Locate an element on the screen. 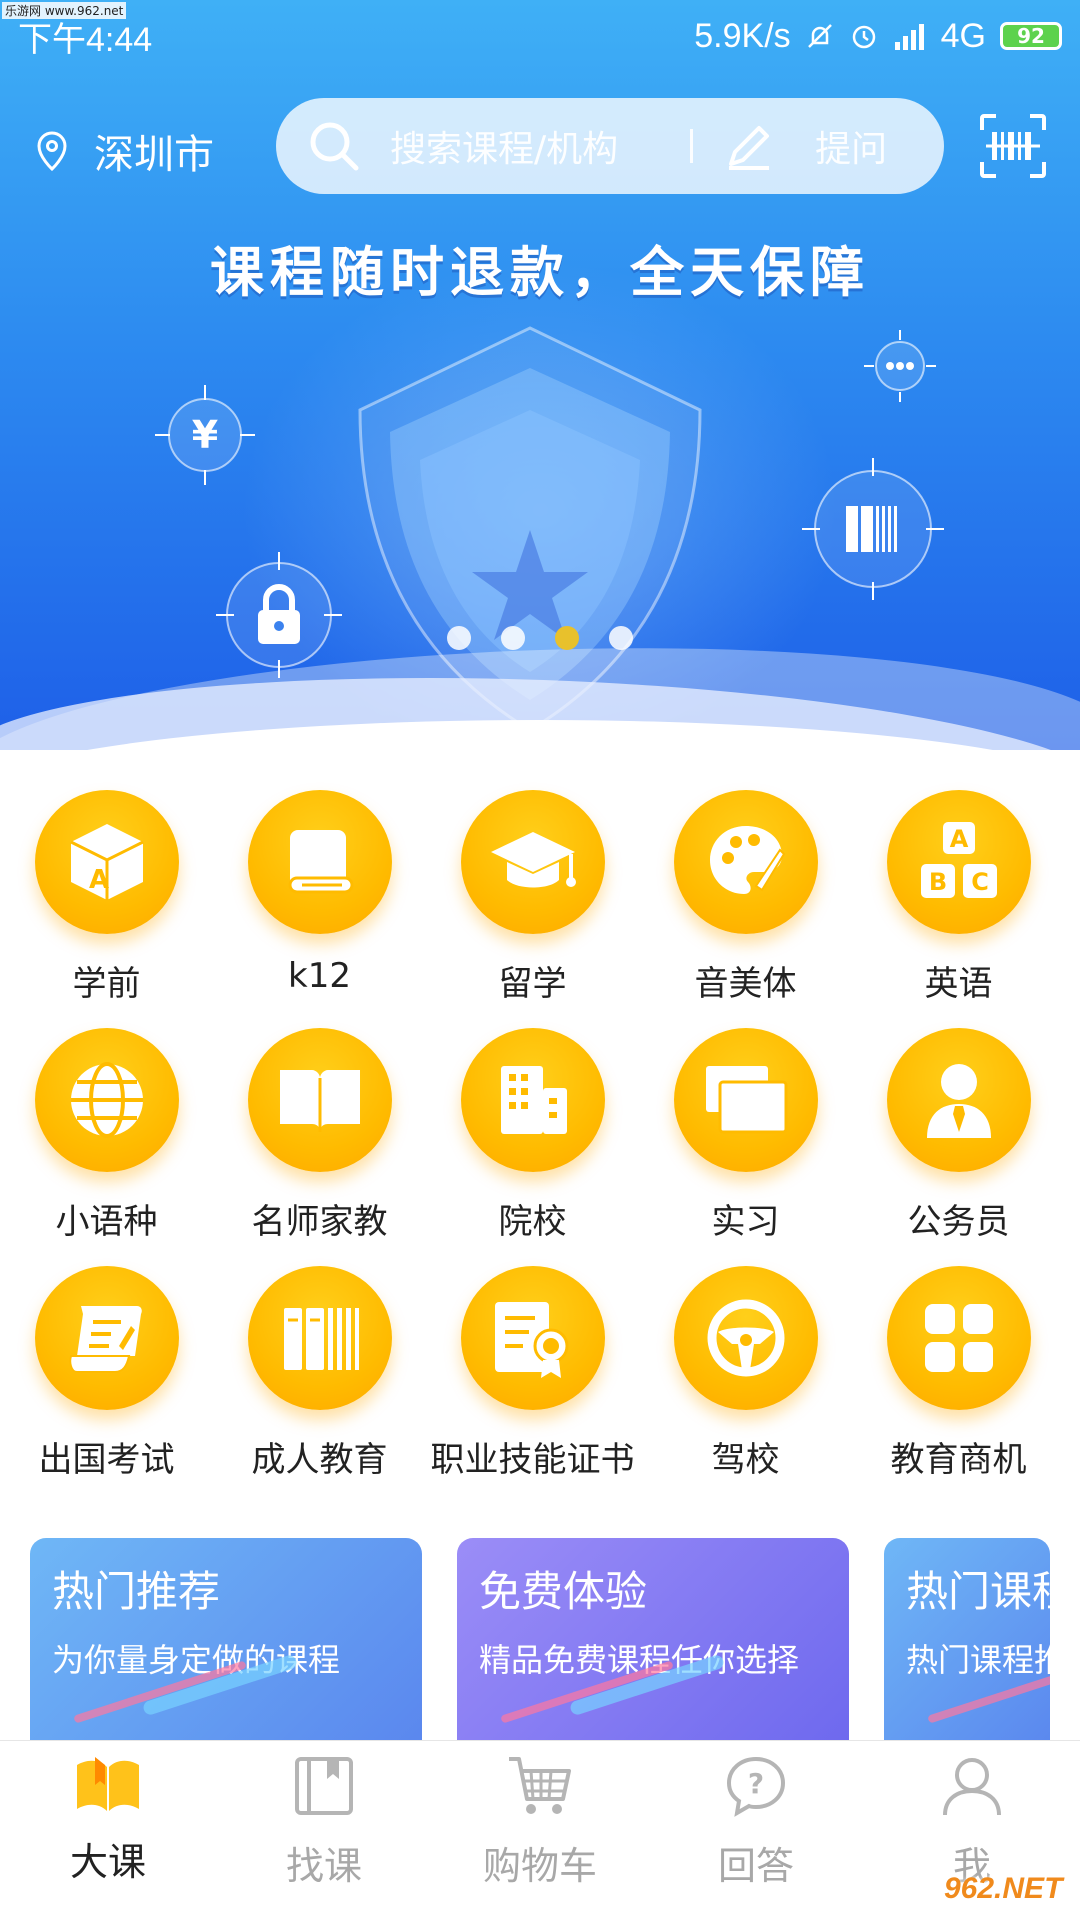  category-label: 职业技能证书 is located at coordinates (532, 1460).